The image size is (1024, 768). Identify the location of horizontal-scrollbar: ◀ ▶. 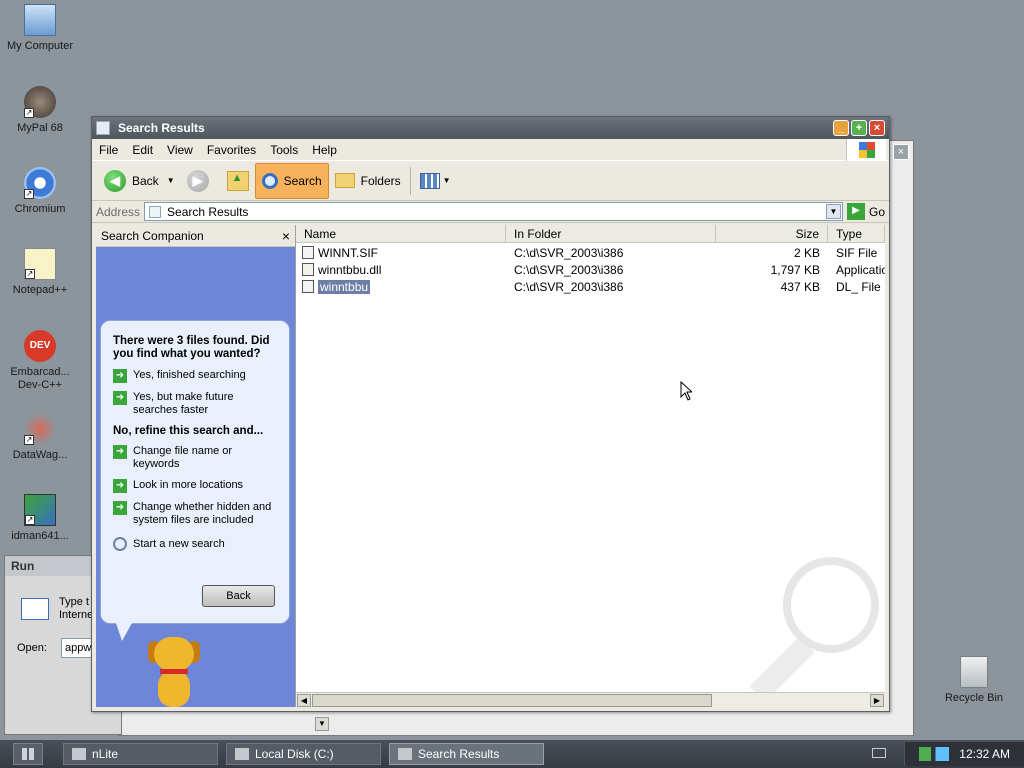
(590, 699).